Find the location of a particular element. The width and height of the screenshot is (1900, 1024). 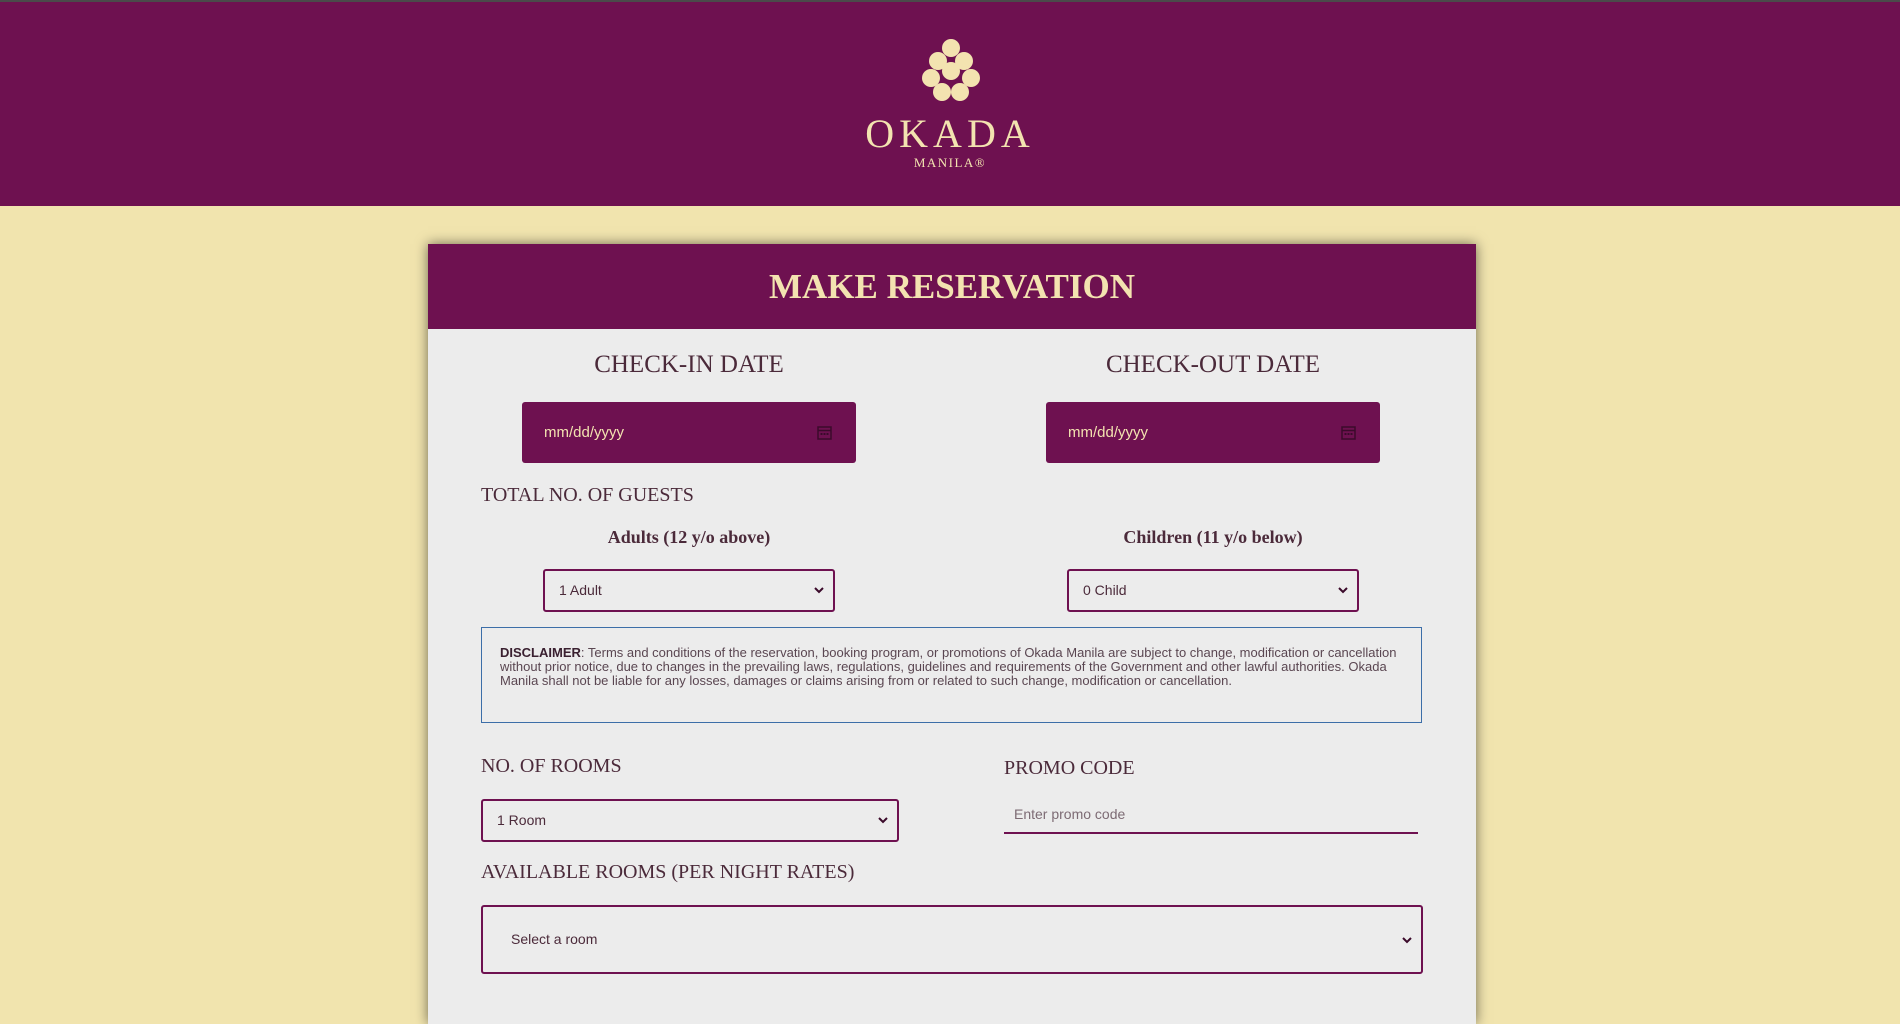

okada-flower-icon is located at coordinates (951, 70).